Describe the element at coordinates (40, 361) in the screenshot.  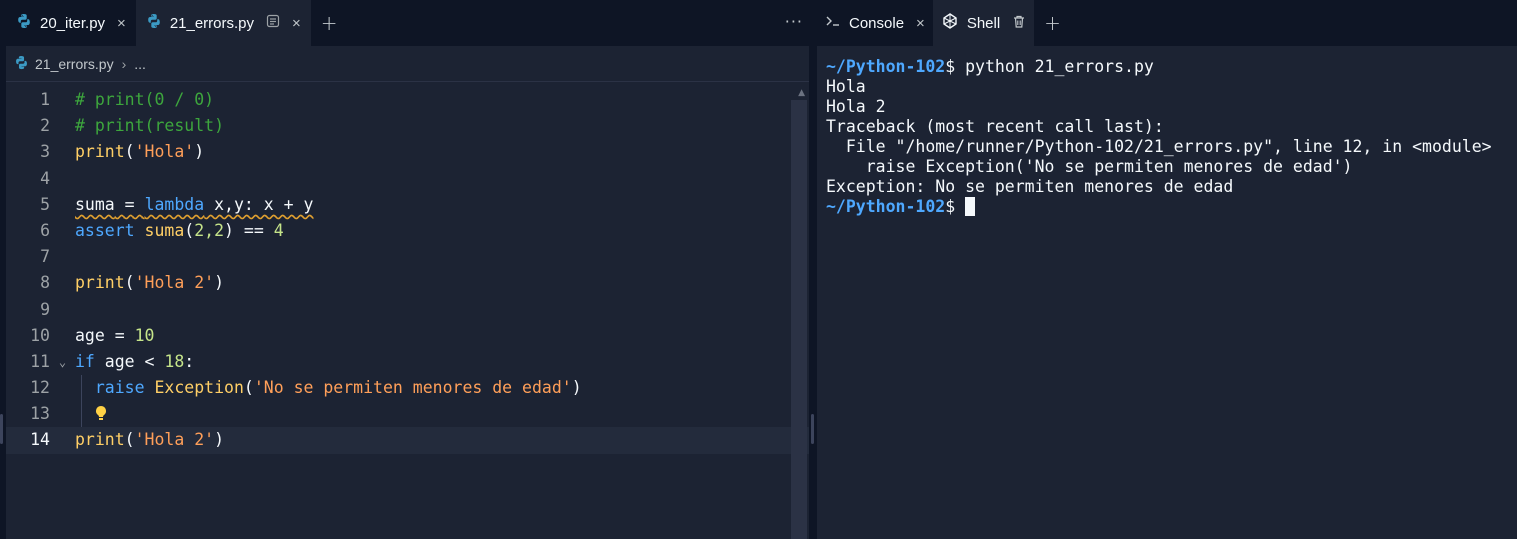
I see `line-number: 11` at that location.